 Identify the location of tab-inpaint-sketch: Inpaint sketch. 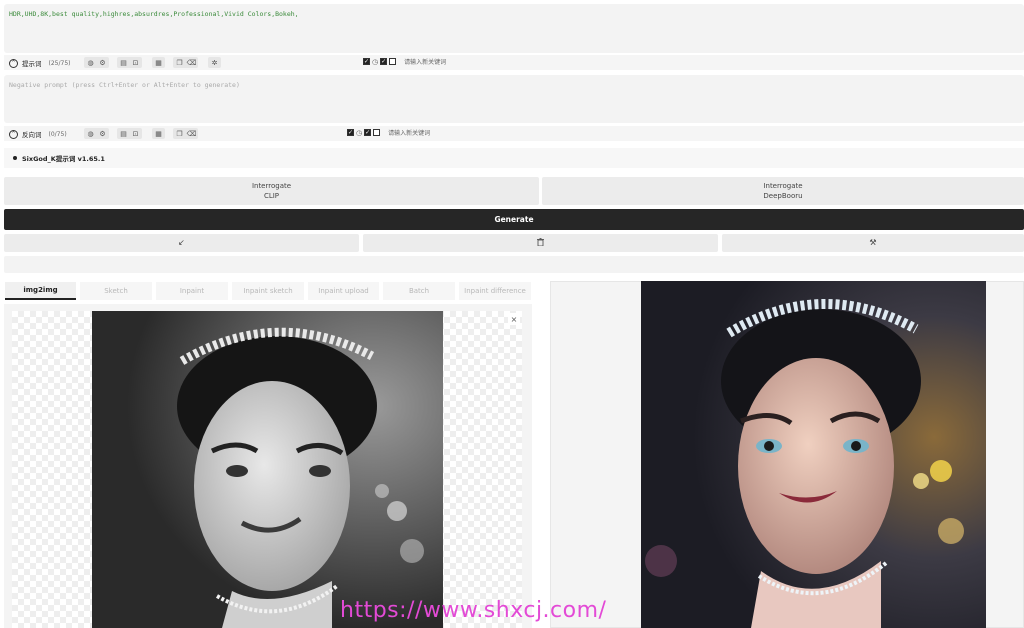
(268, 291).